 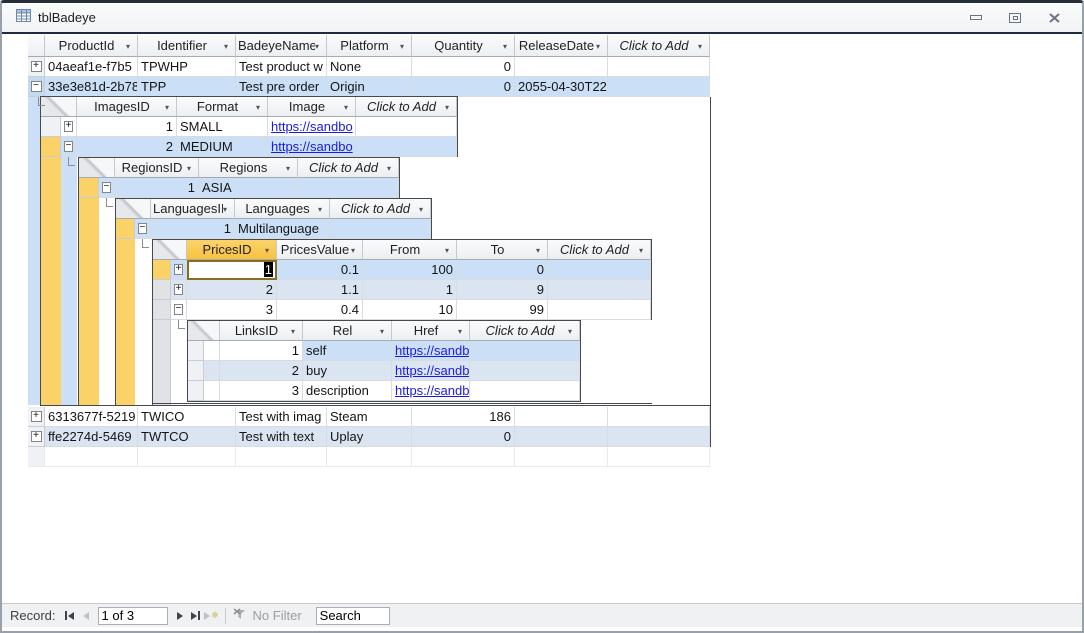 What do you see at coordinates (502, 250) in the screenshot?
I see `column-header-to: To ▾` at bounding box center [502, 250].